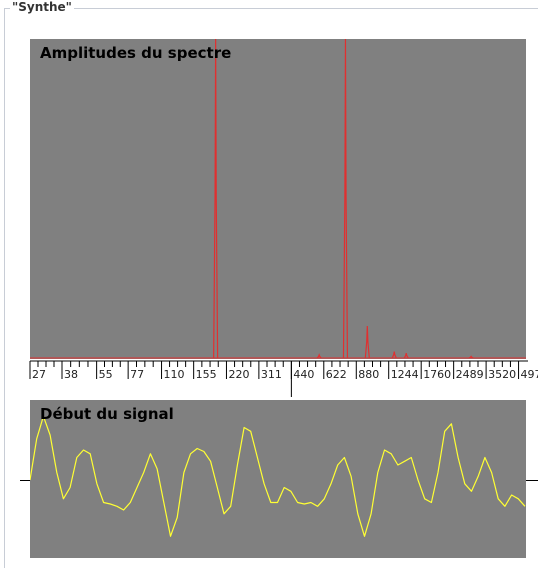 The image size is (538, 568). Describe the element at coordinates (39, 374) in the screenshot. I see `axis-tick-label: 27` at that location.